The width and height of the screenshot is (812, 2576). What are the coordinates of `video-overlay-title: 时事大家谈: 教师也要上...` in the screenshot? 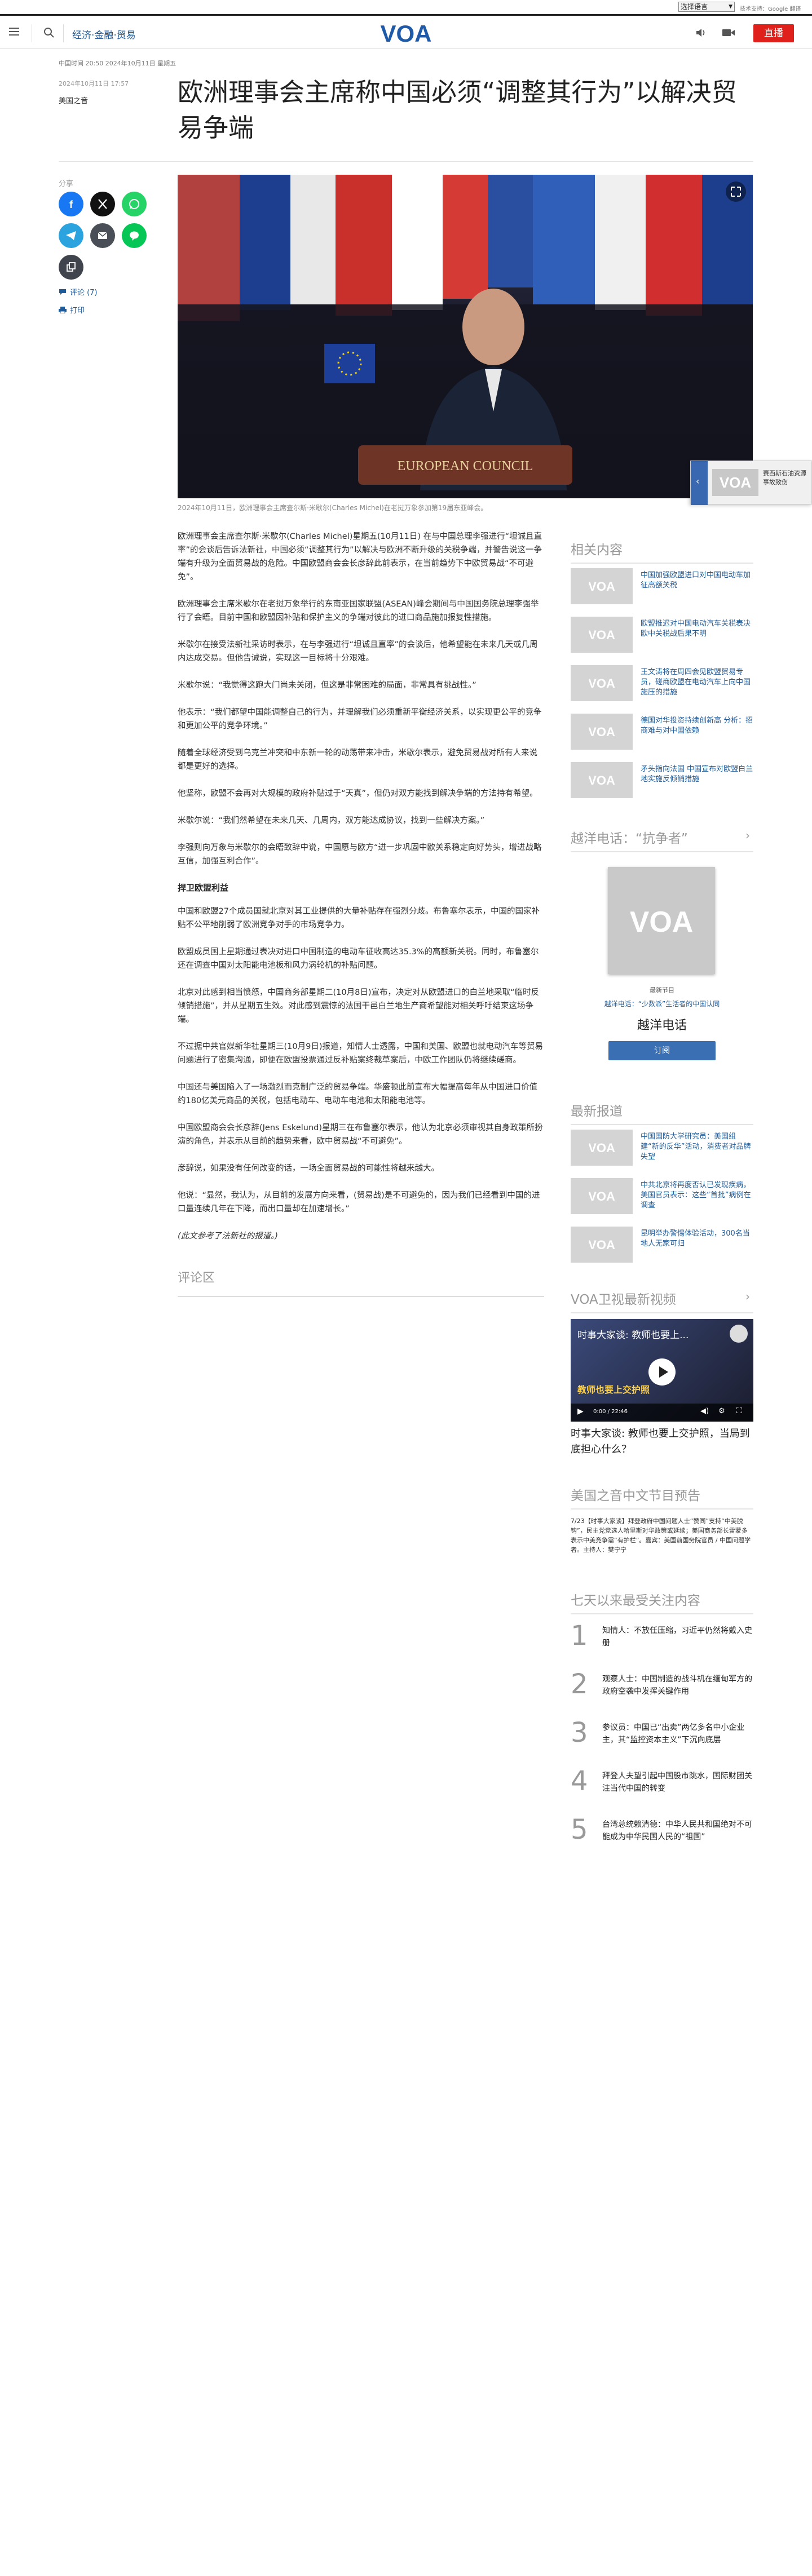 It's located at (633, 1335).